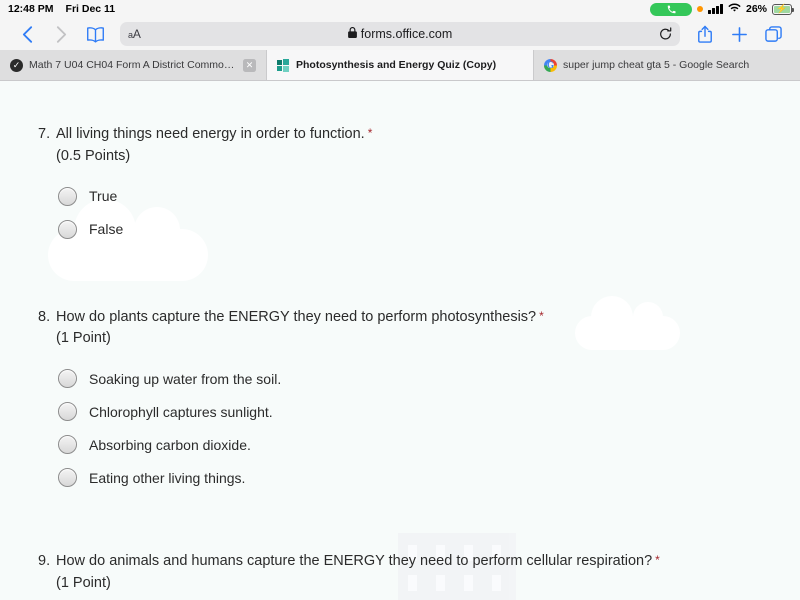  What do you see at coordinates (715, 9) in the screenshot?
I see `cellular-bars-icon` at bounding box center [715, 9].